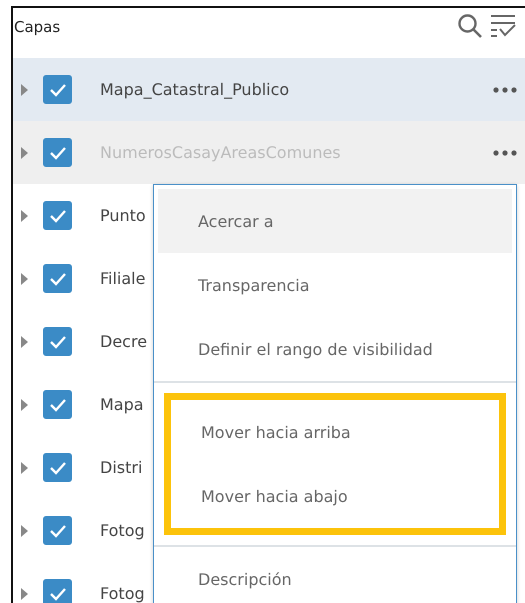  What do you see at coordinates (122, 404) in the screenshot?
I see `layer-name: Mapa` at bounding box center [122, 404].